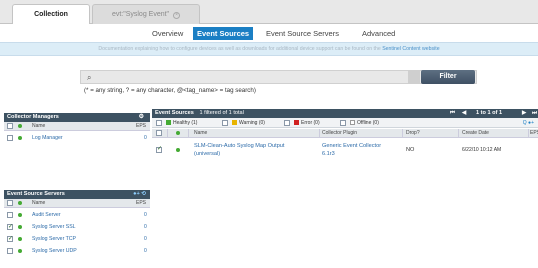 The height and width of the screenshot is (268, 538). Describe the element at coordinates (339, 133) in the screenshot. I see `column-collector-plugin: Collector Plugin` at that location.